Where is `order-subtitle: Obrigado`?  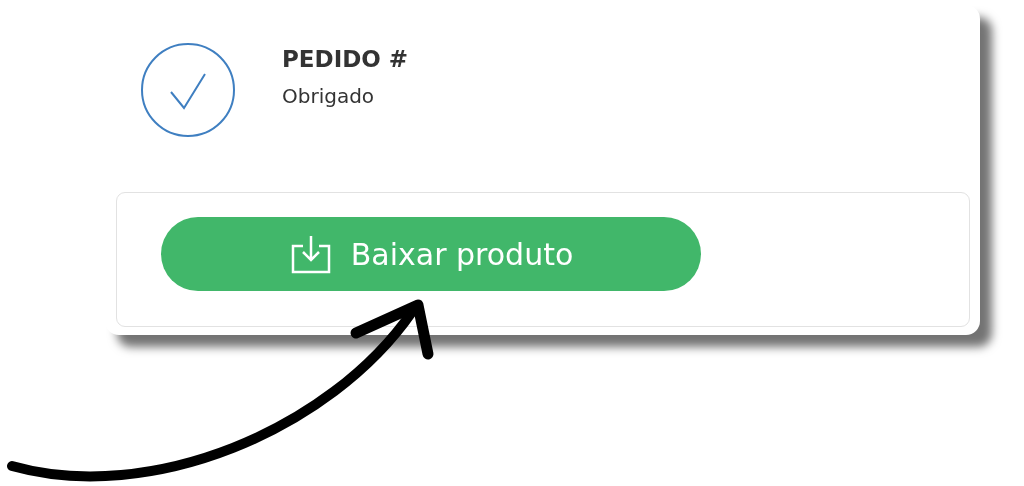 order-subtitle: Obrigado is located at coordinates (329, 96).